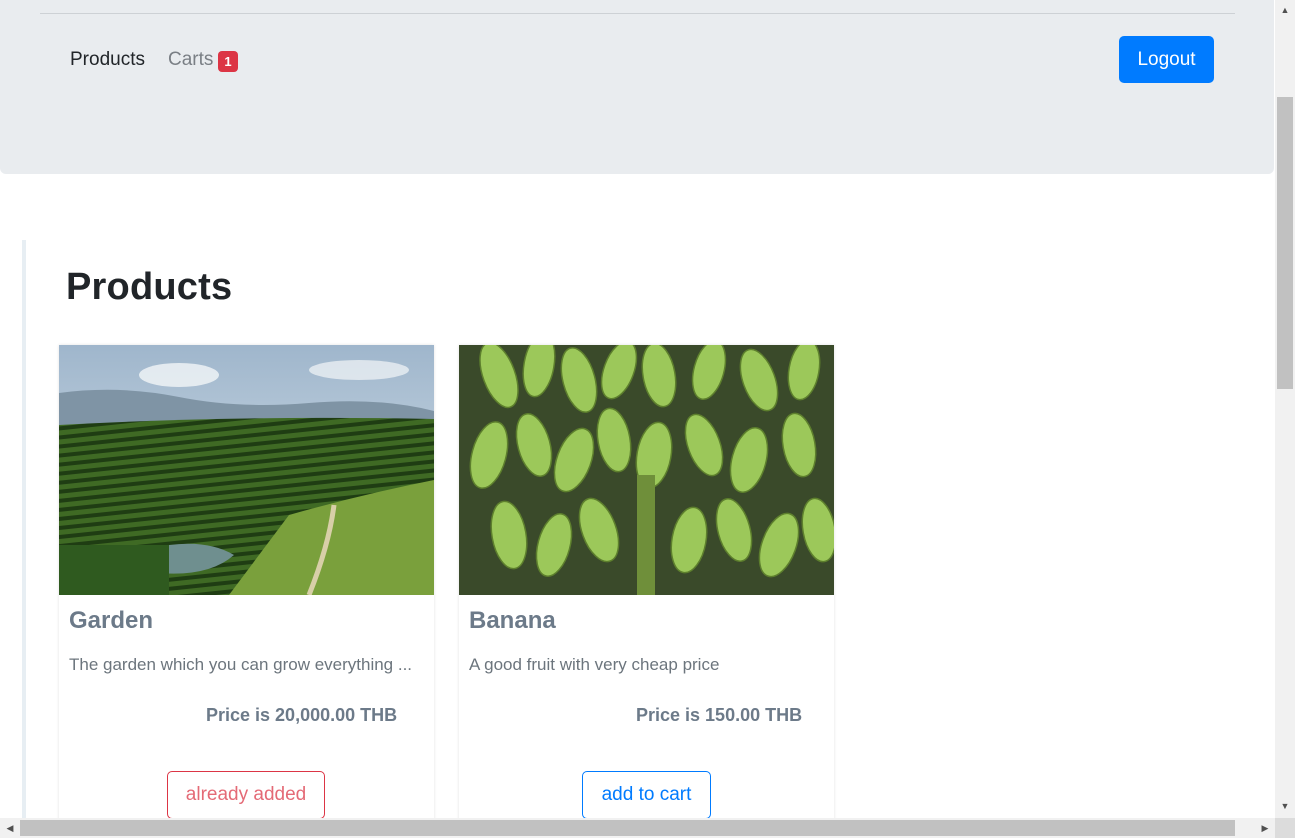 The height and width of the screenshot is (838, 1295). Describe the element at coordinates (1166, 59) in the screenshot. I see `logout-button: Logout` at that location.